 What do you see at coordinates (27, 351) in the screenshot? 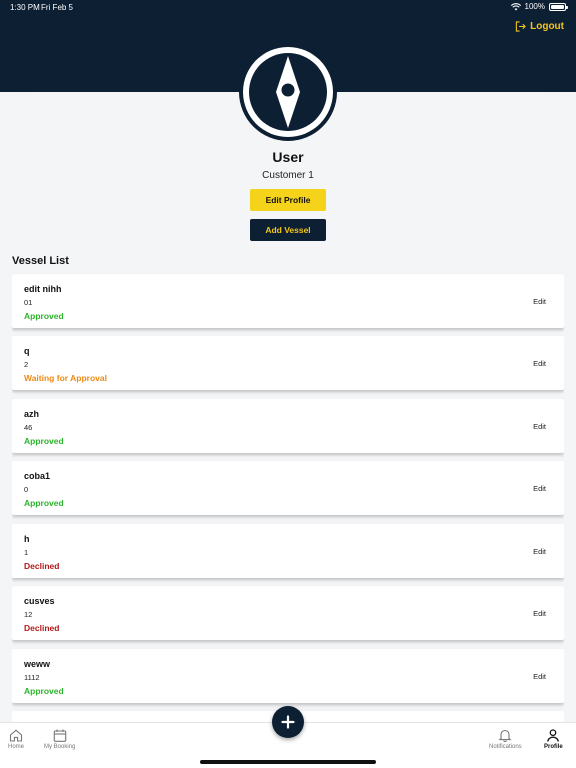
I see `vessel-name: q` at bounding box center [27, 351].